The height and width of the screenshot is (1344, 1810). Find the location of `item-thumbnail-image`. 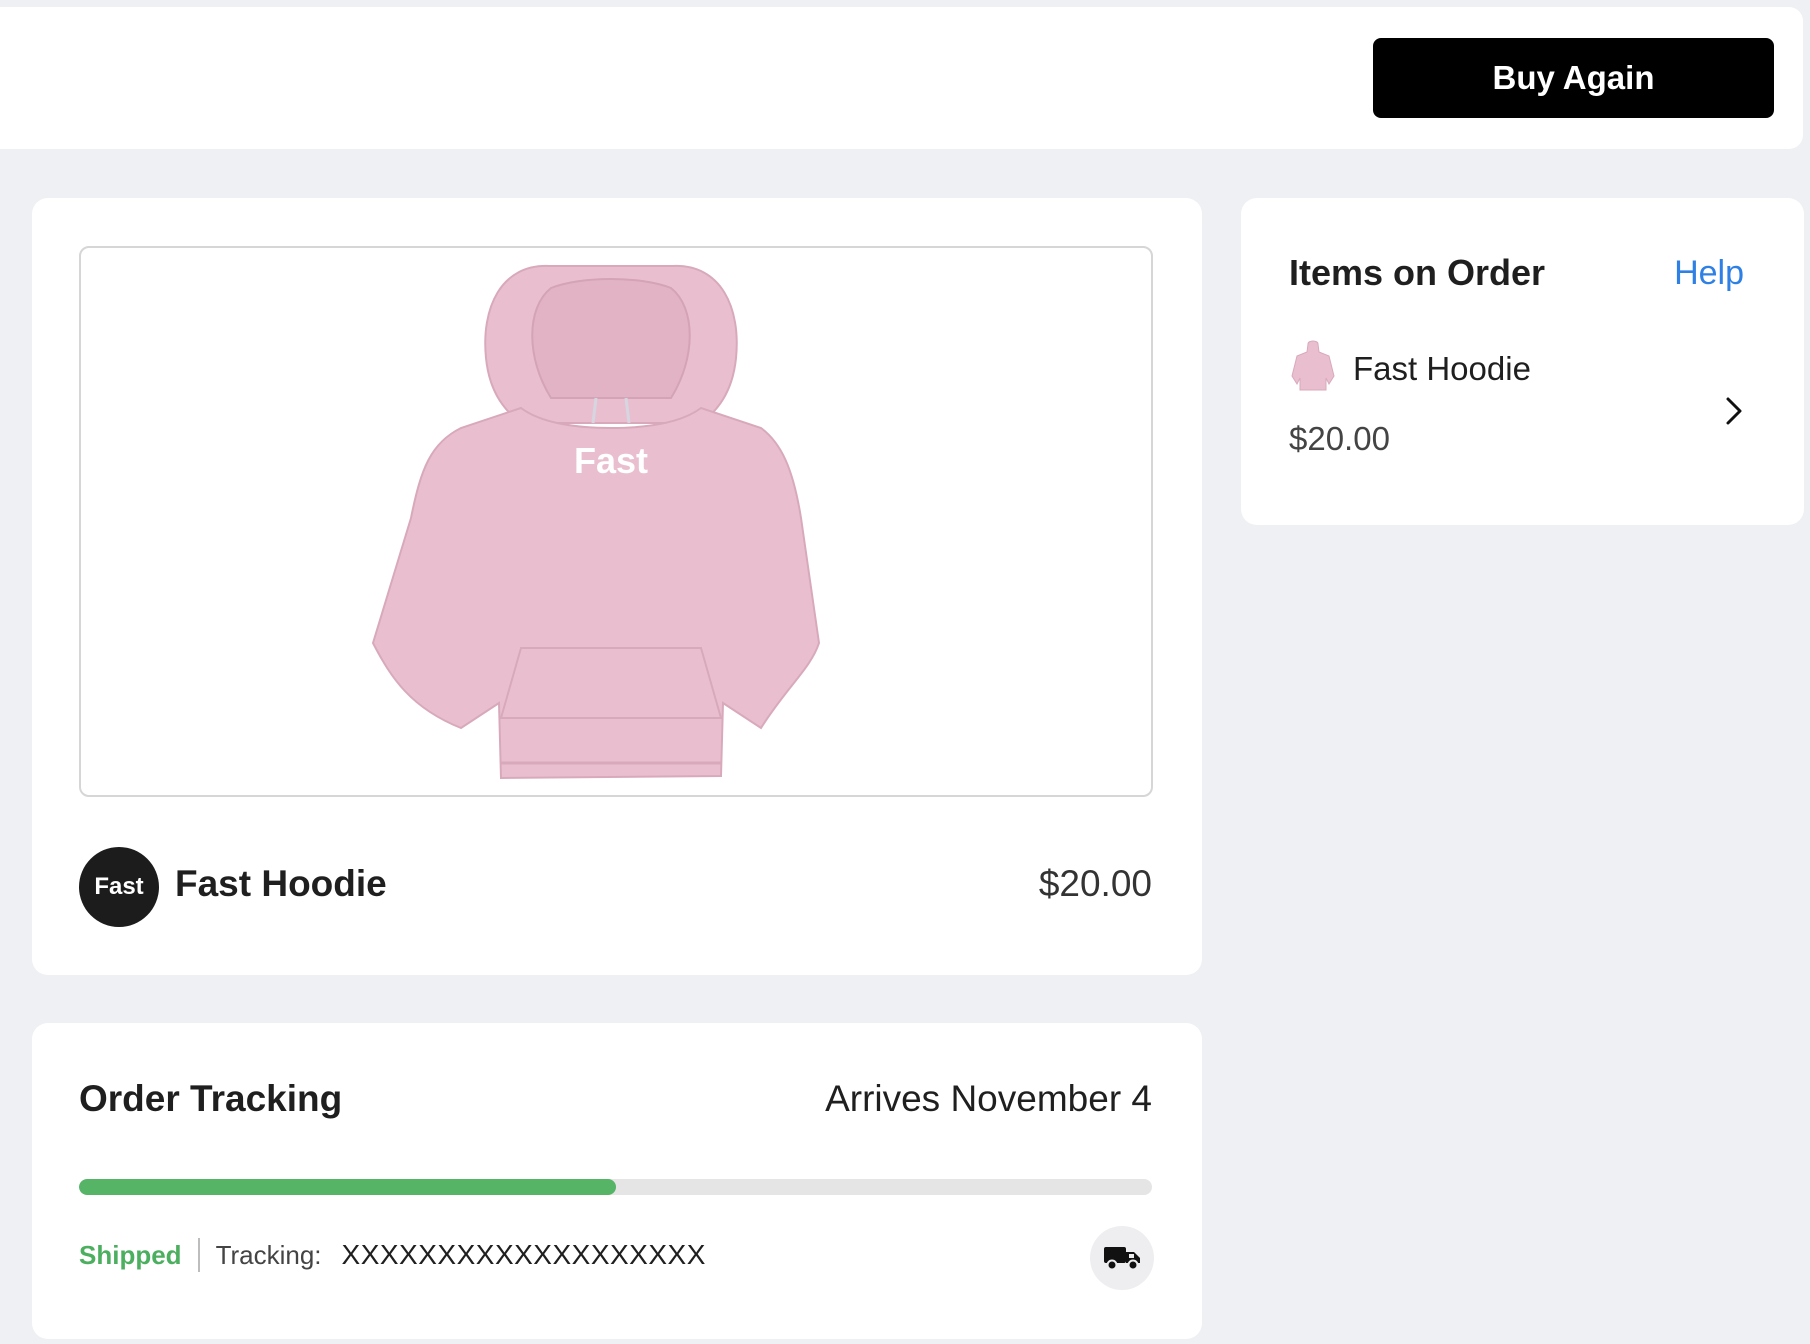

item-thumbnail-image is located at coordinates (1313, 365).